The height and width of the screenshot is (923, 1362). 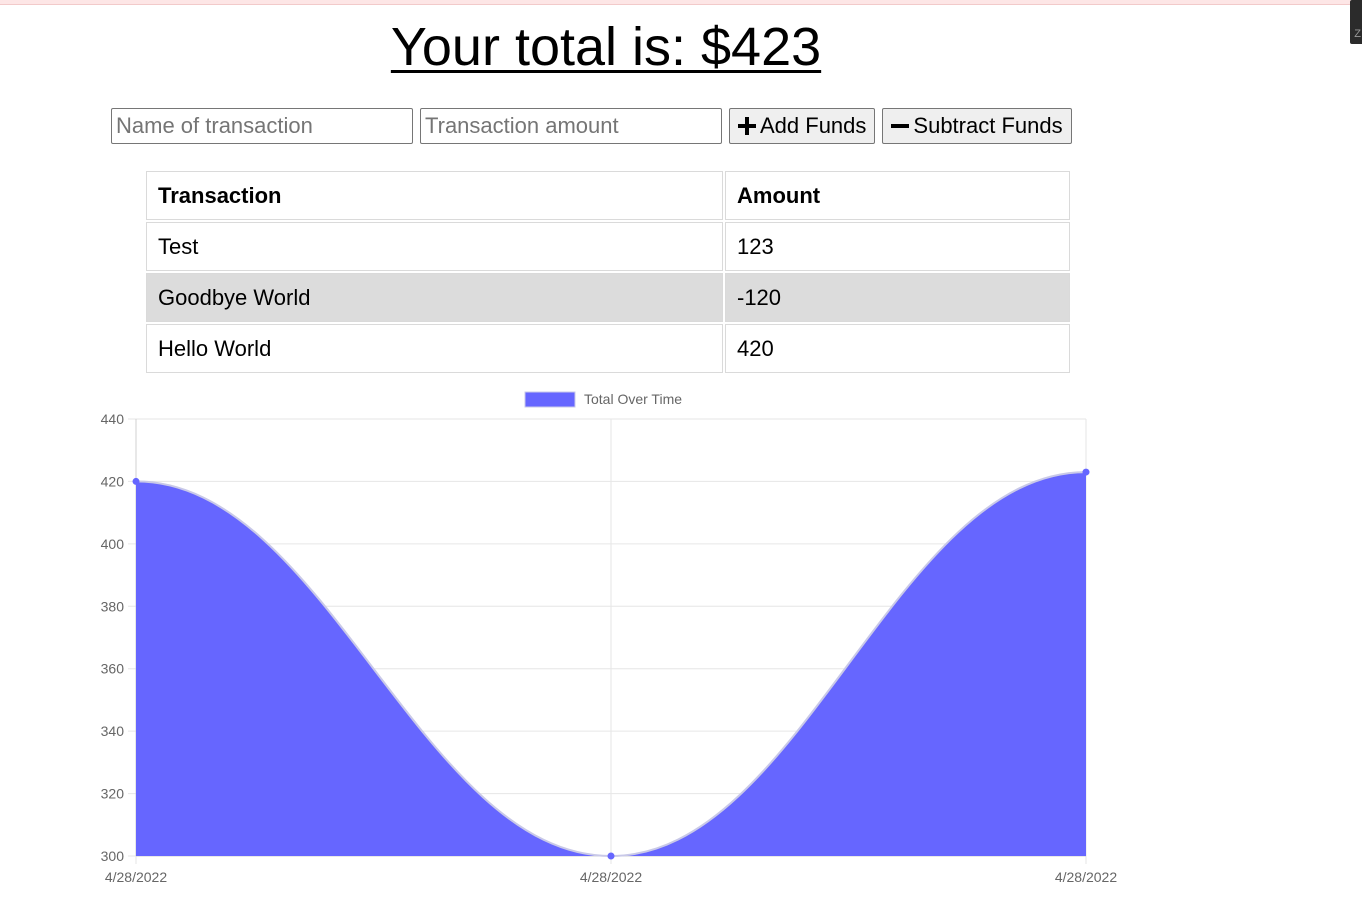 I want to click on y-tick-label: 380, so click(x=113, y=606).